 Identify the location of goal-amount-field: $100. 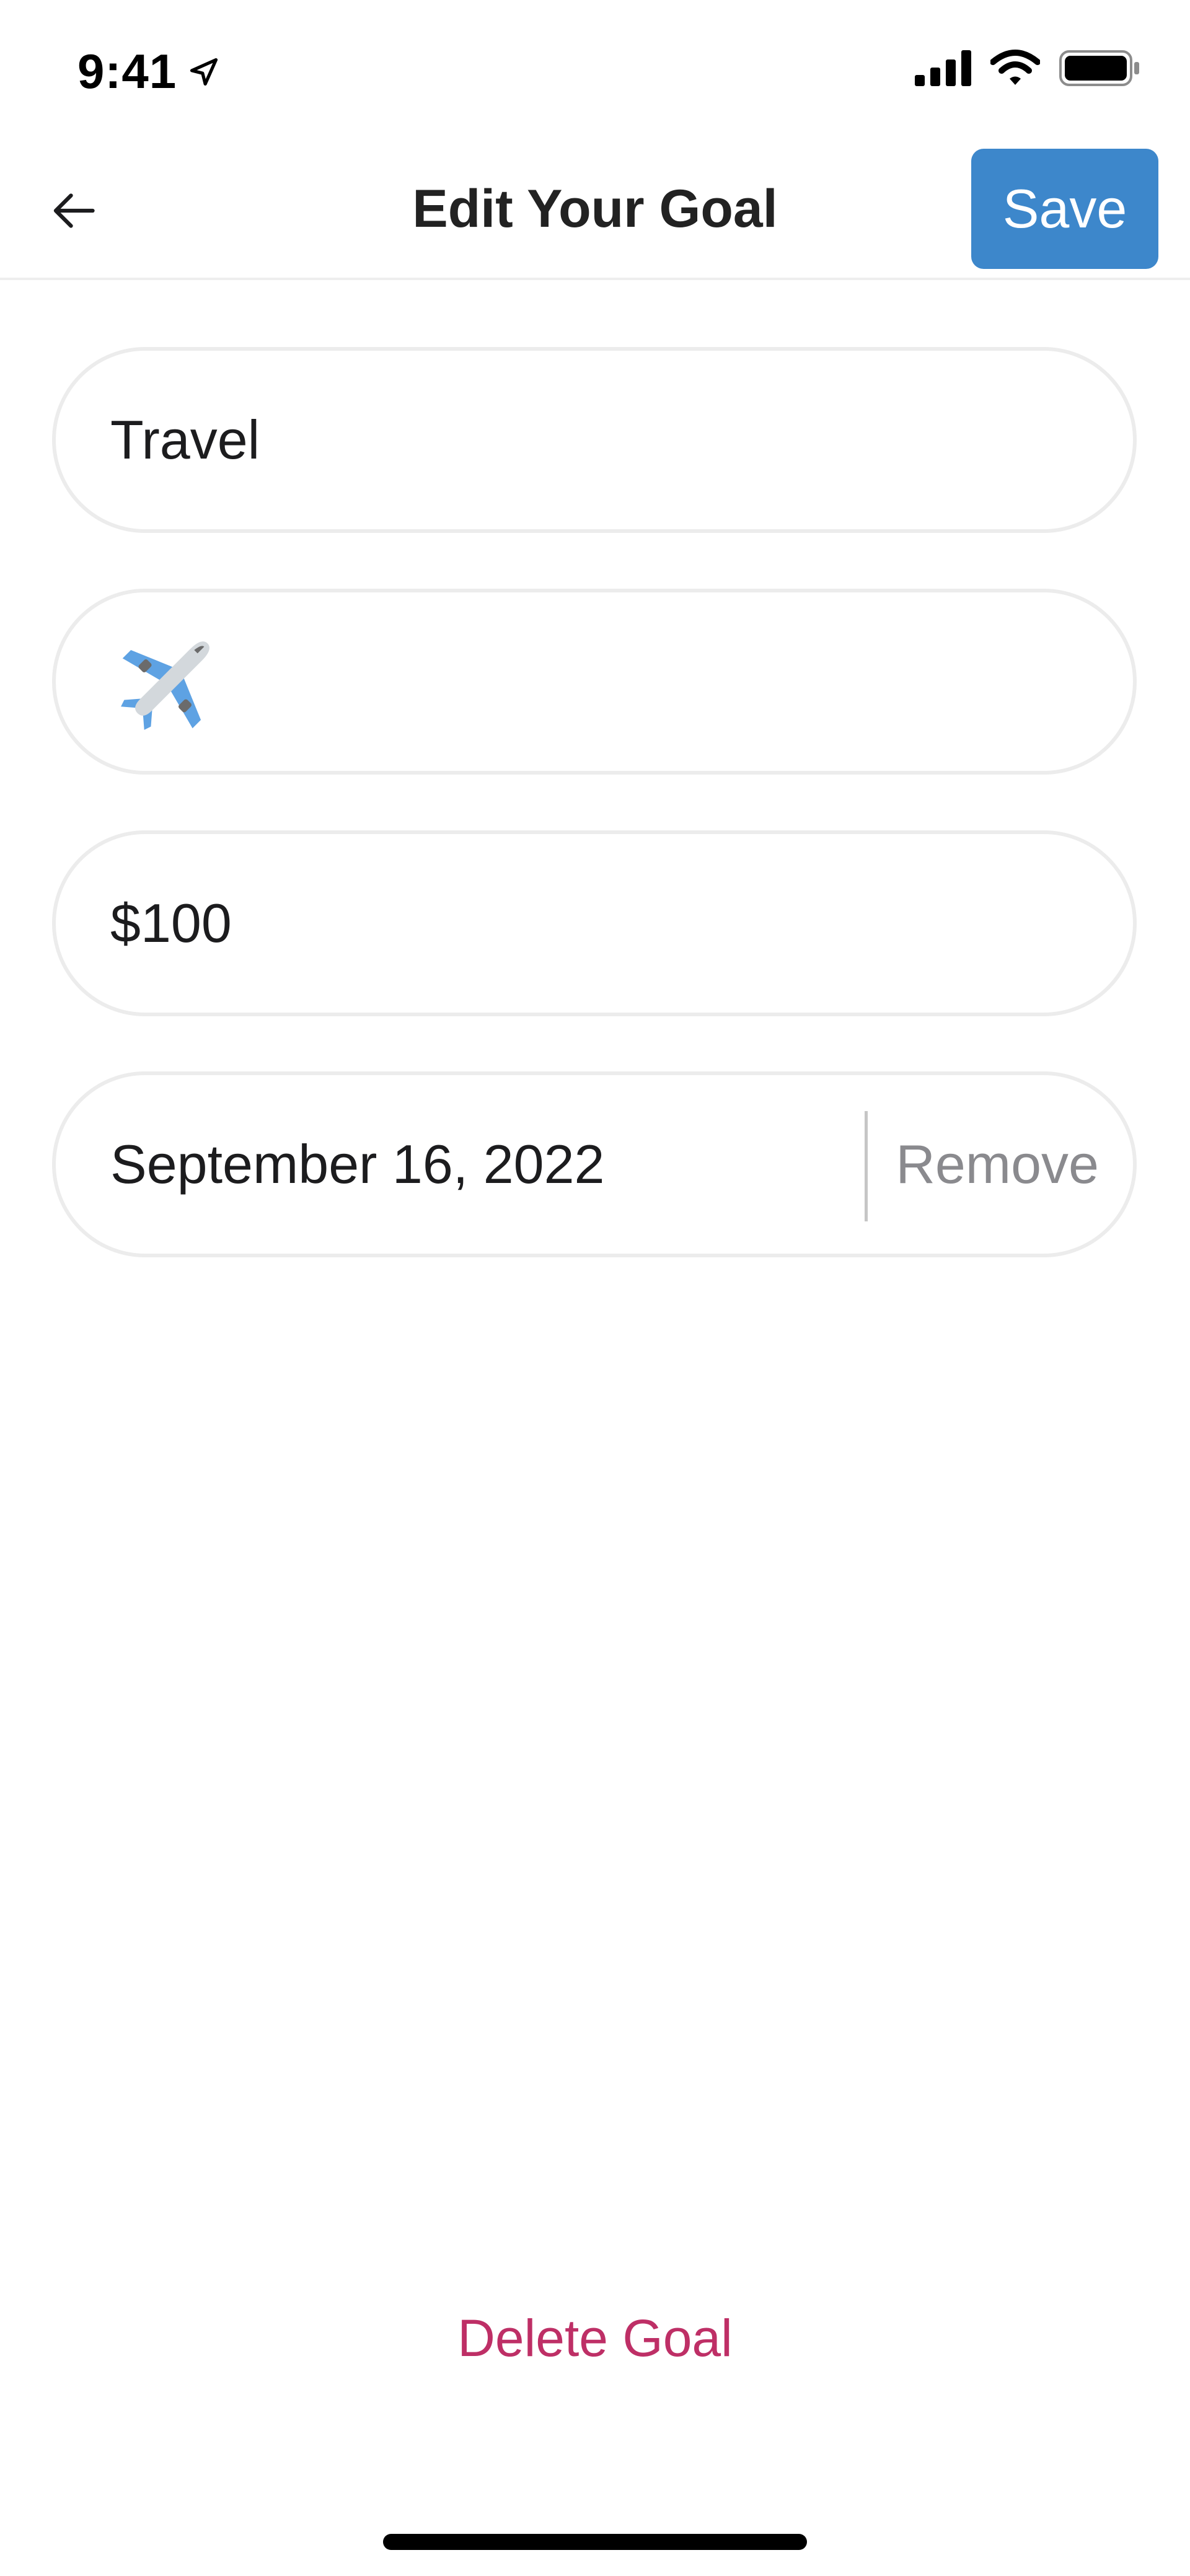
(594, 923).